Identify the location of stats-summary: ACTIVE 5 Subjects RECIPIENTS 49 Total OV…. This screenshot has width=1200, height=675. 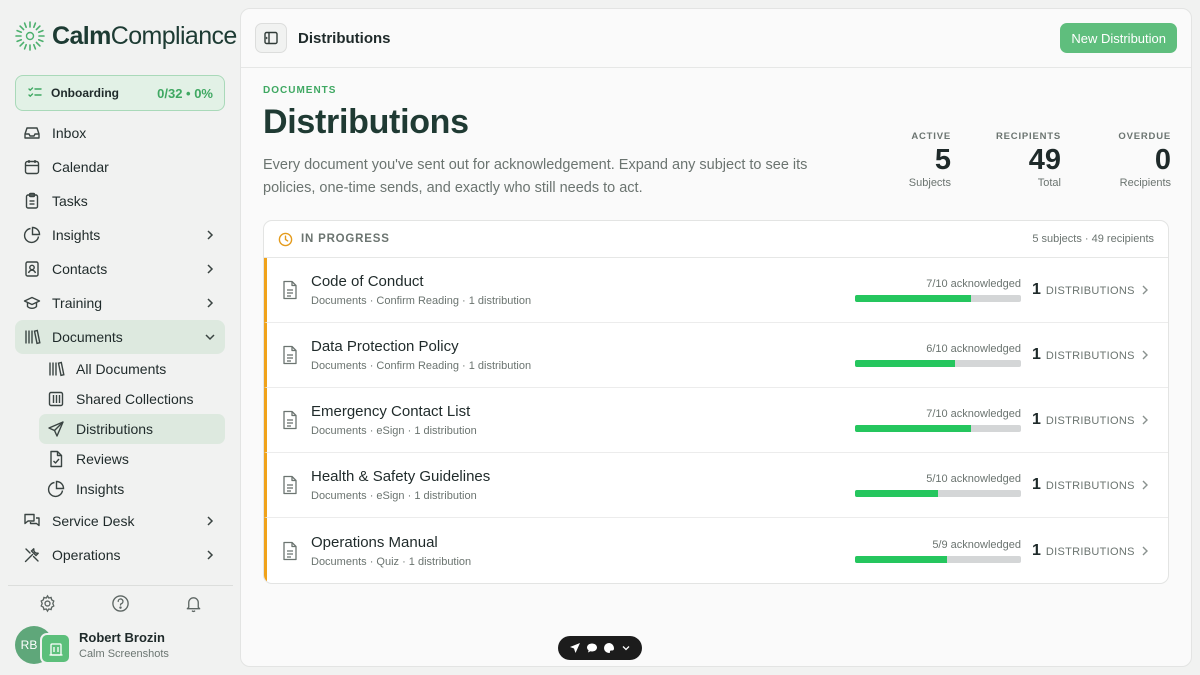
(1020, 160).